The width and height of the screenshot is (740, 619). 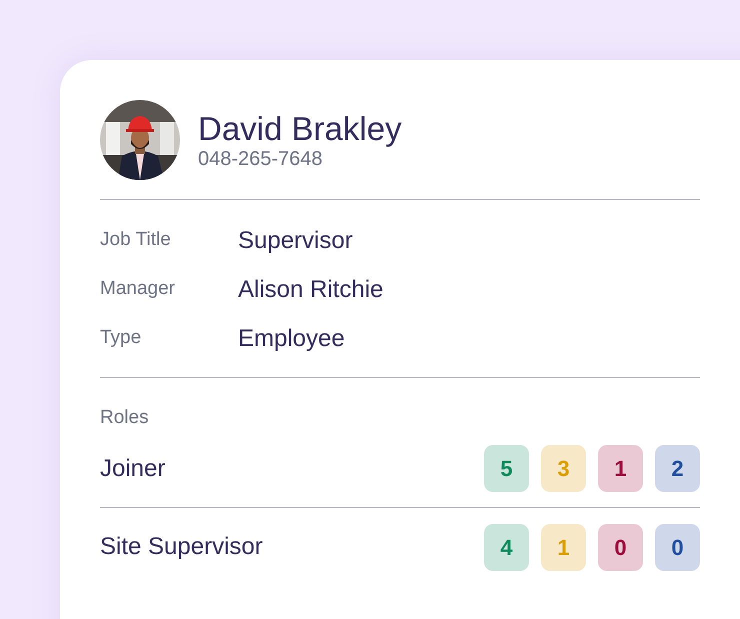 I want to click on count-badge: 4, so click(x=506, y=547).